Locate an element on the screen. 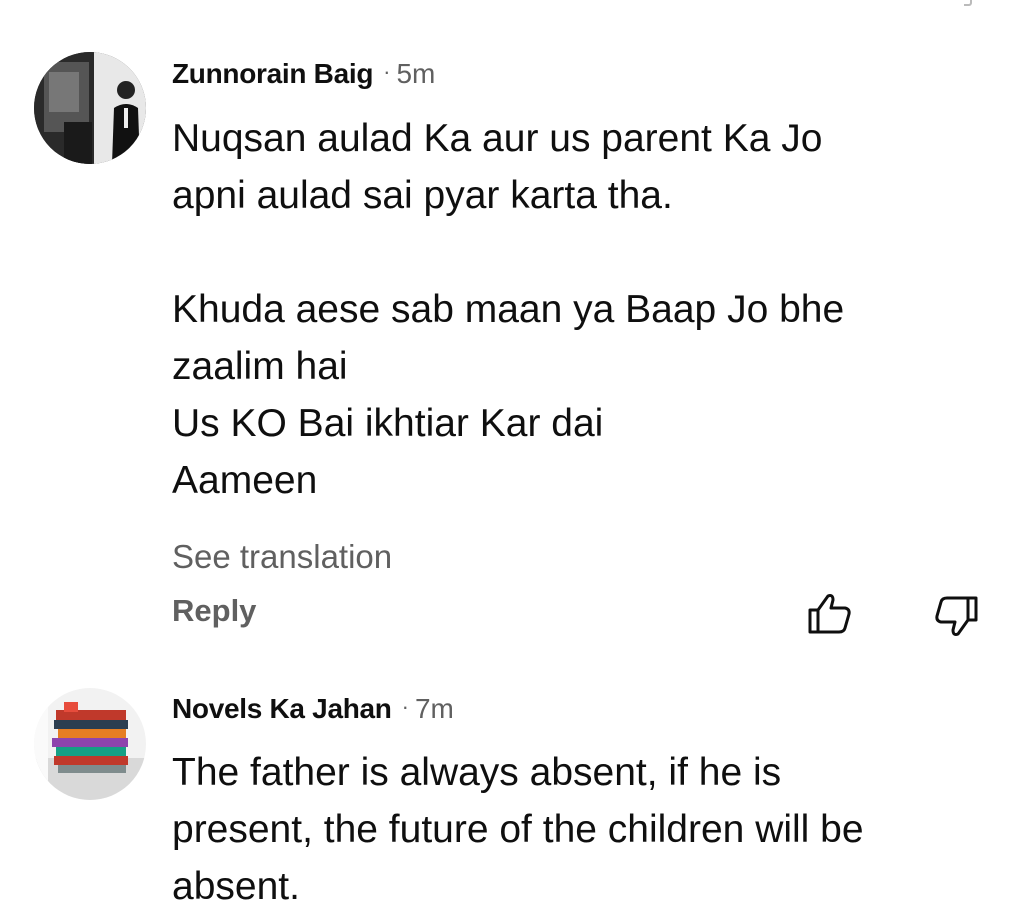 The image size is (1024, 923). reply-button: Reply is located at coordinates (214, 611).